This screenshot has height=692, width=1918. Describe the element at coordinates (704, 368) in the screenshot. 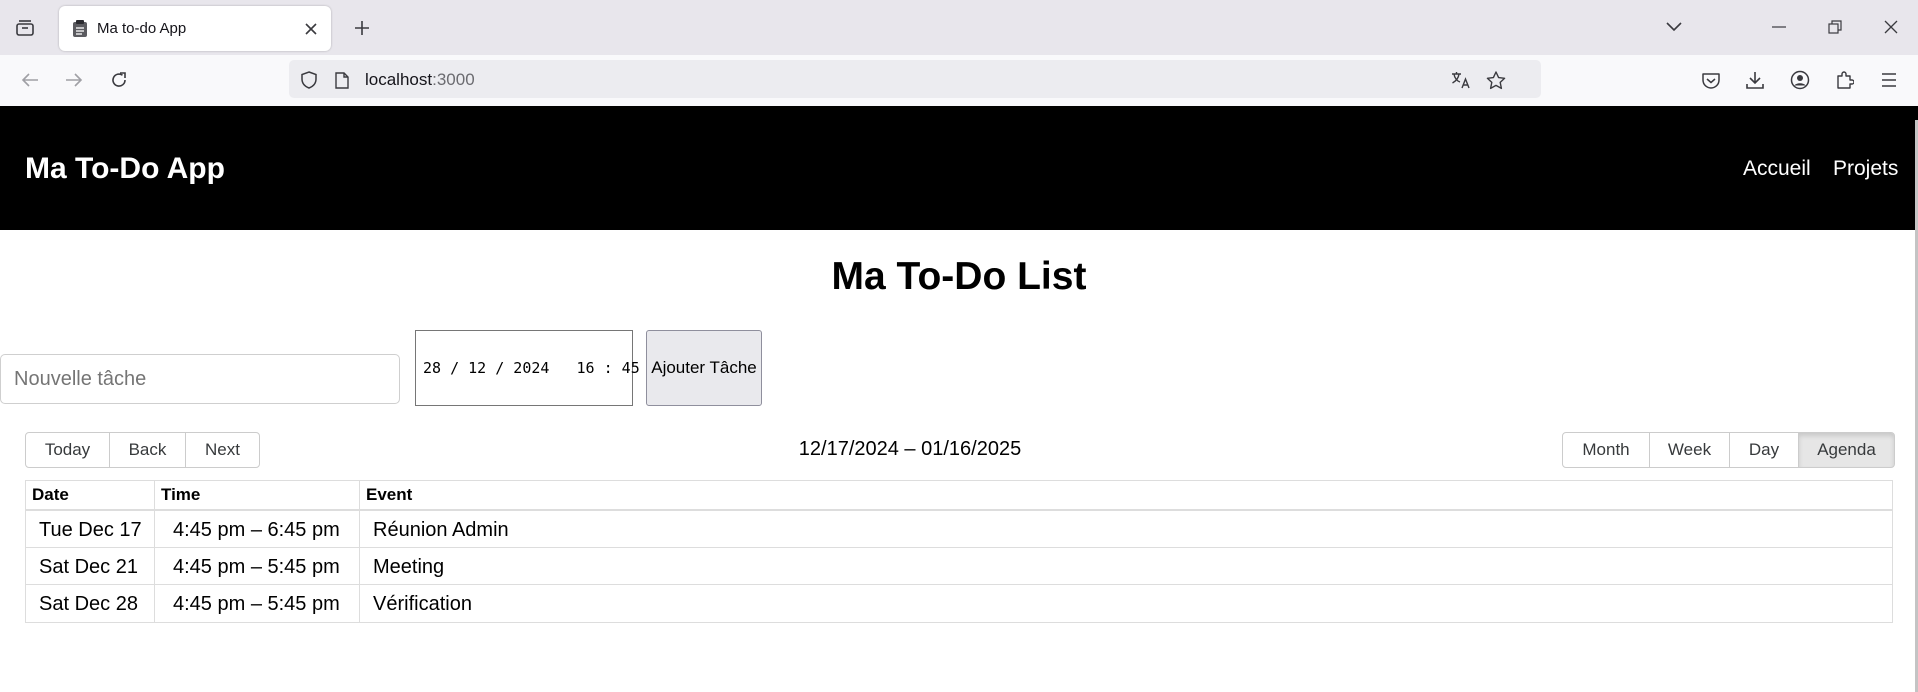

I see `add-task-button: Ajouter Tâche` at that location.